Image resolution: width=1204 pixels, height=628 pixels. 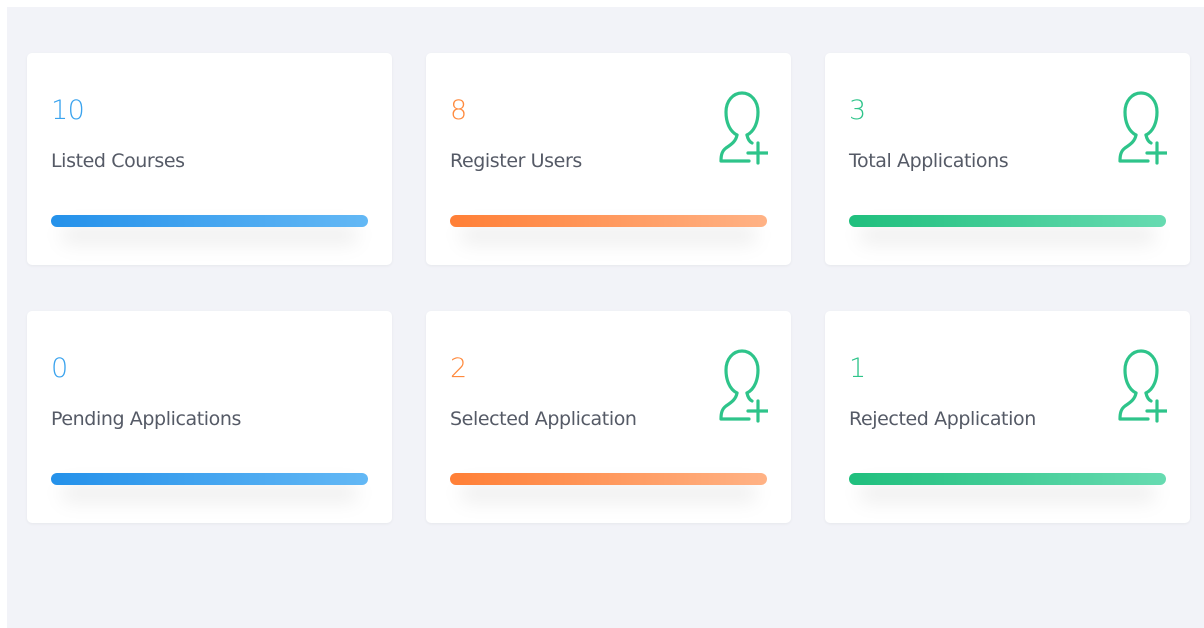 What do you see at coordinates (942, 419) in the screenshot?
I see `stat-label: Rejected Application` at bounding box center [942, 419].